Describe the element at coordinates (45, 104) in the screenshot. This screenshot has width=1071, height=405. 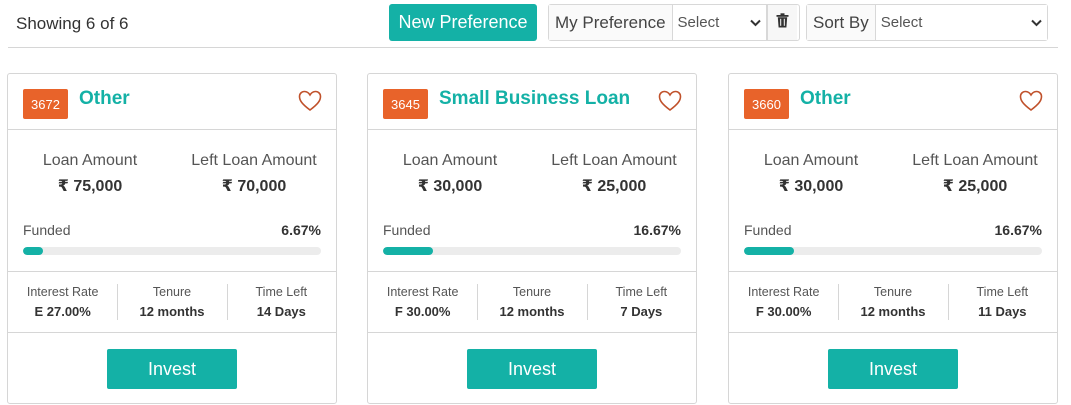
I see `loan-id-badge: 3672` at that location.